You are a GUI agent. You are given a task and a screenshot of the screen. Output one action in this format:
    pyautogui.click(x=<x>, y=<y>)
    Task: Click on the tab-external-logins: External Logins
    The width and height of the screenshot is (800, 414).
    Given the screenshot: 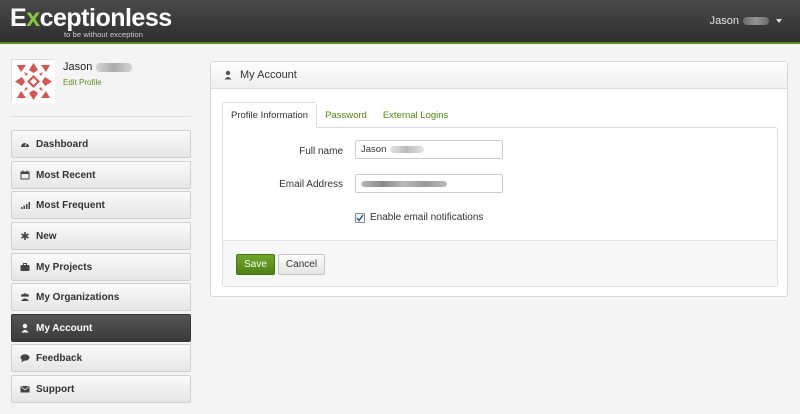 What is the action you would take?
    pyautogui.click(x=415, y=115)
    